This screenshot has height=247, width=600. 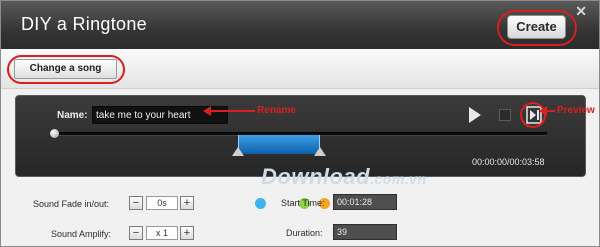 I want to click on amplify-increase-button: +, so click(x=187, y=233).